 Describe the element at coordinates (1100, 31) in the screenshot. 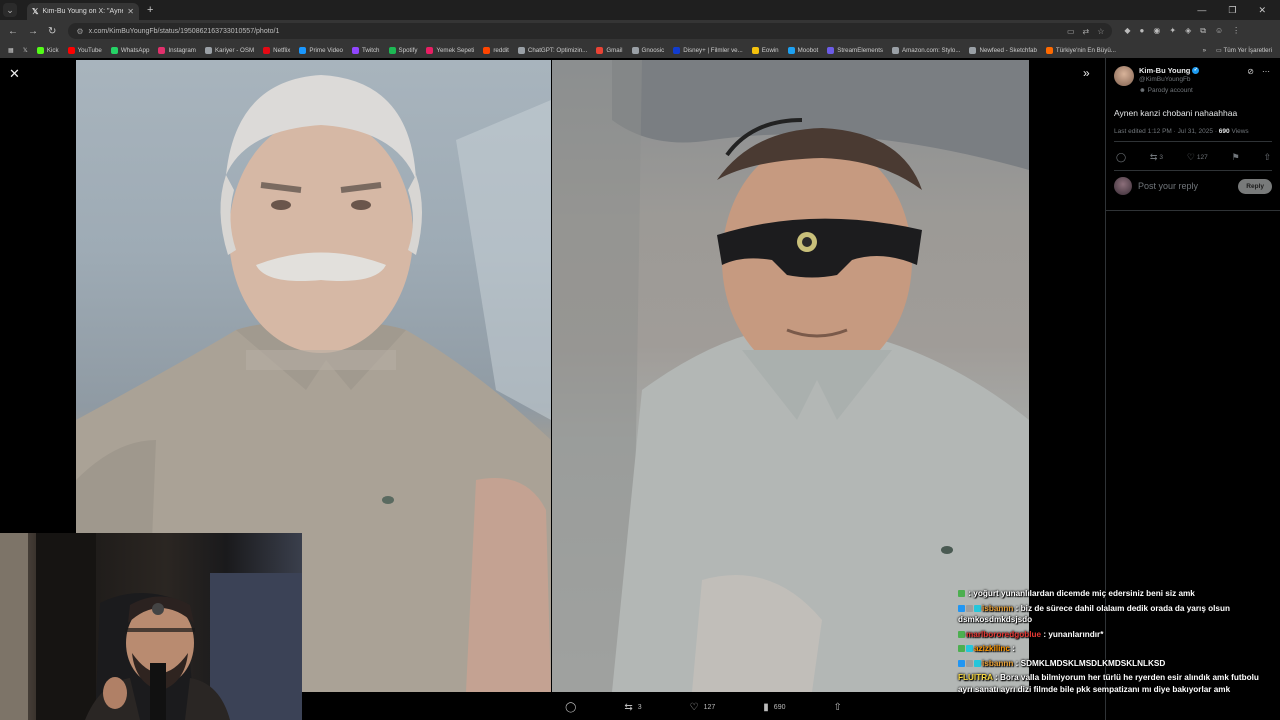

I see `bookmark-star-icon: ☆` at that location.